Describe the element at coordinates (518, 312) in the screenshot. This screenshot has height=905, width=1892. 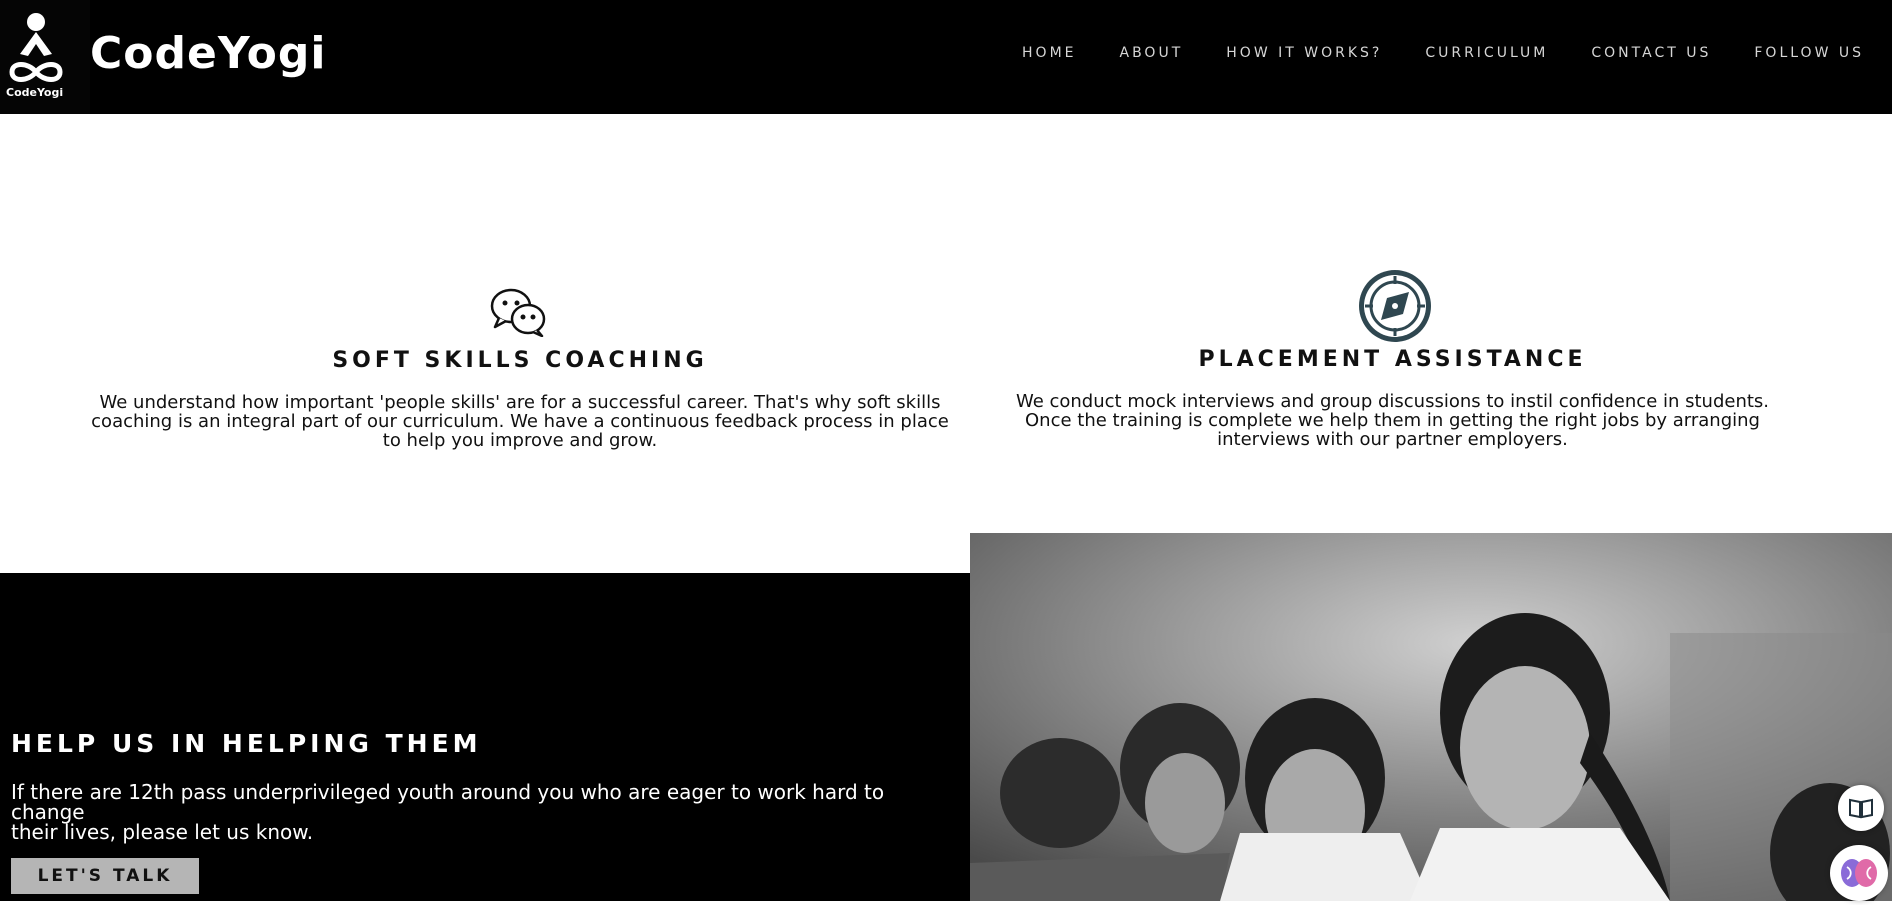
I see `chat-bubbles-icon` at that location.